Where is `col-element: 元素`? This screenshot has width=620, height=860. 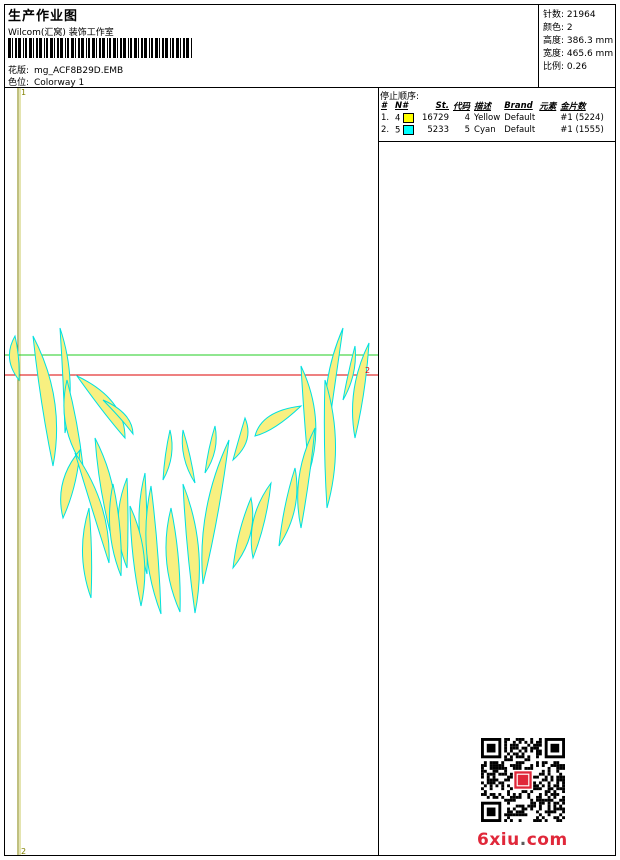 col-element: 元素 is located at coordinates (548, 107).